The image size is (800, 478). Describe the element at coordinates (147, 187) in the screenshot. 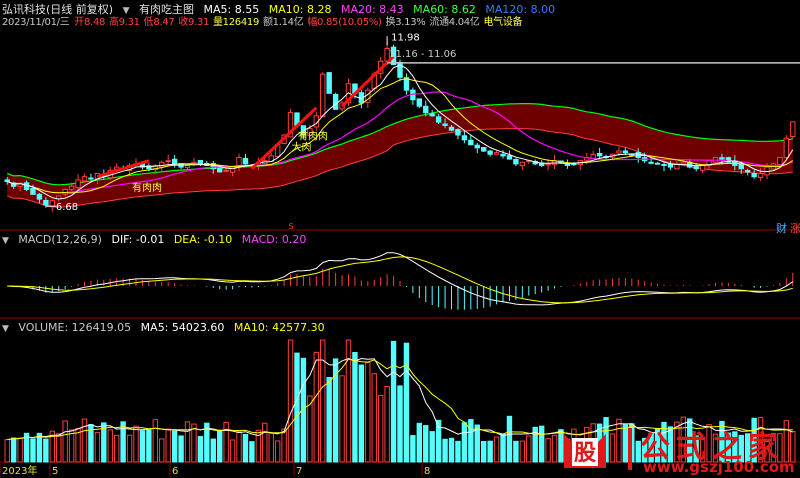

I see `signal-label-1: 有肉肉` at that location.